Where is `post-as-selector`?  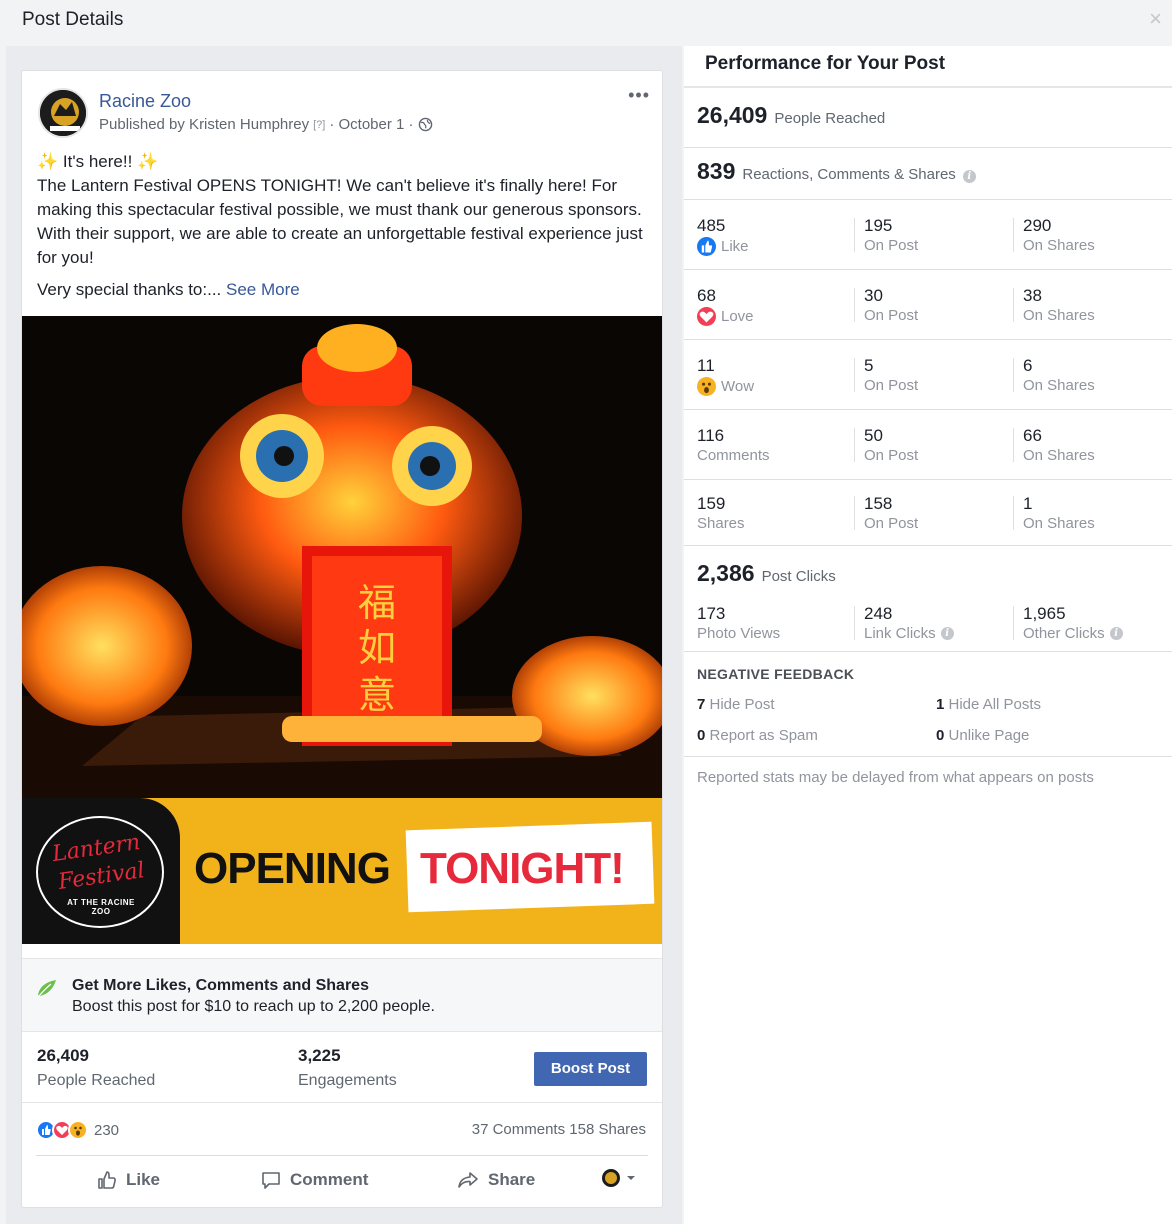 post-as-selector is located at coordinates (619, 1178).